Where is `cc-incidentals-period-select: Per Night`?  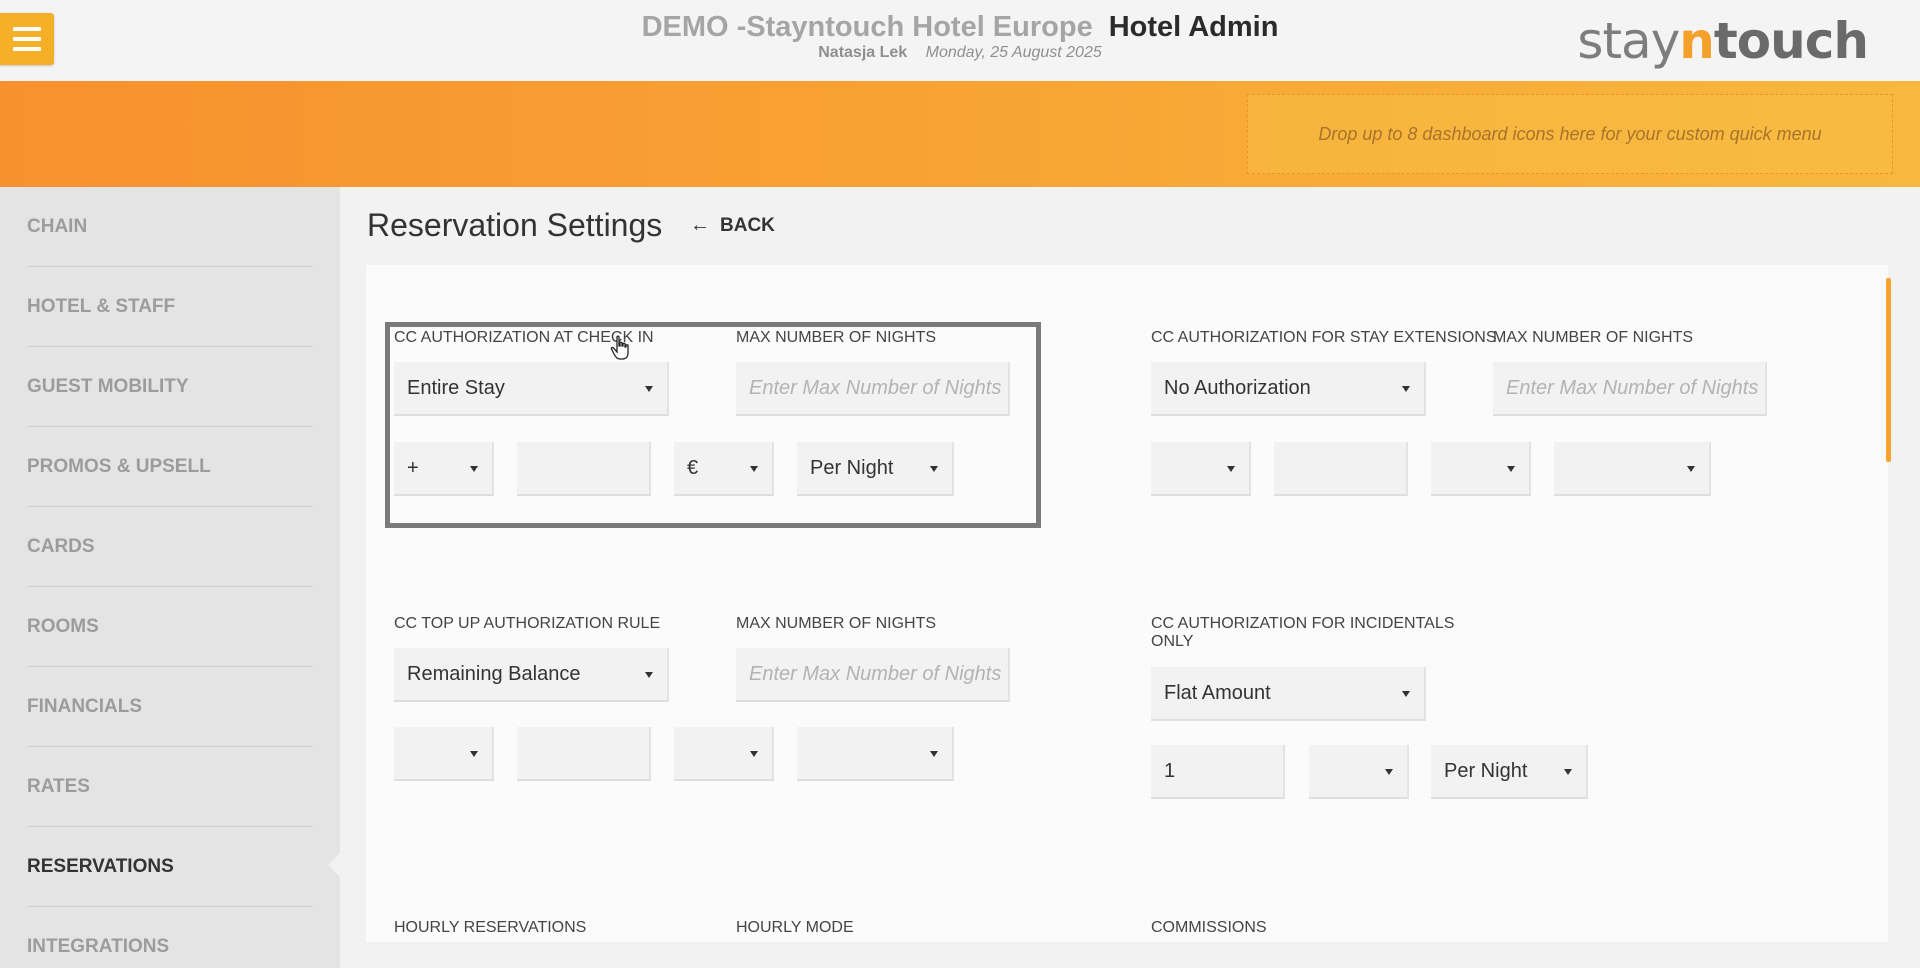
cc-incidentals-period-select: Per Night is located at coordinates (1509, 772).